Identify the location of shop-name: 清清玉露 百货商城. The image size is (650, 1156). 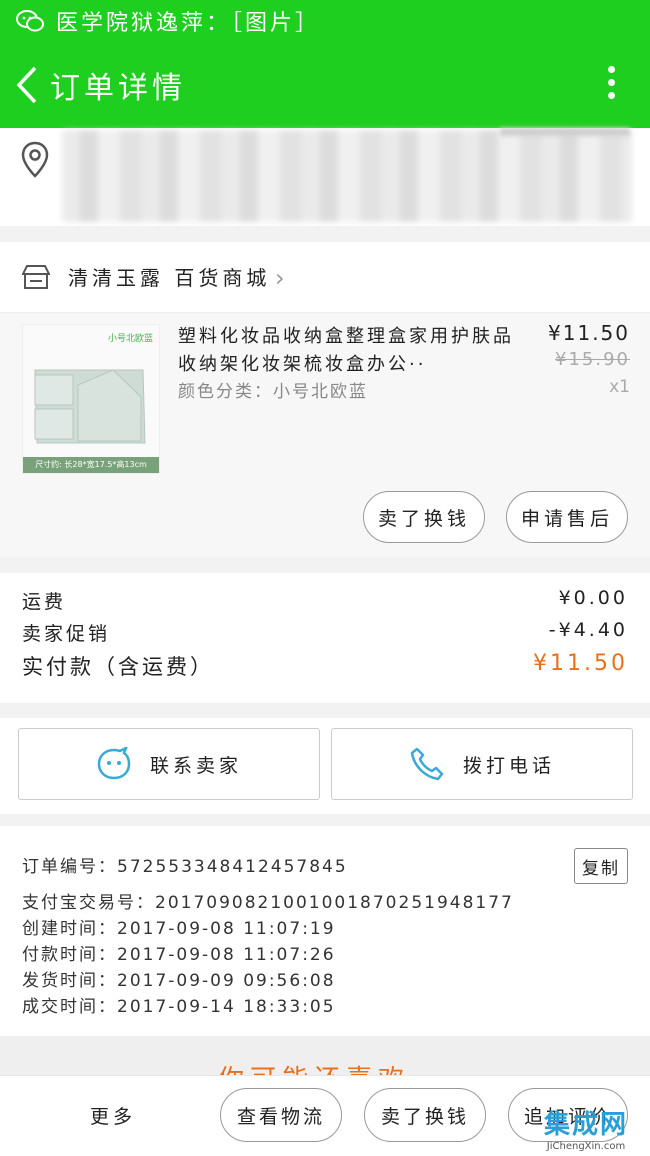
(169, 276).